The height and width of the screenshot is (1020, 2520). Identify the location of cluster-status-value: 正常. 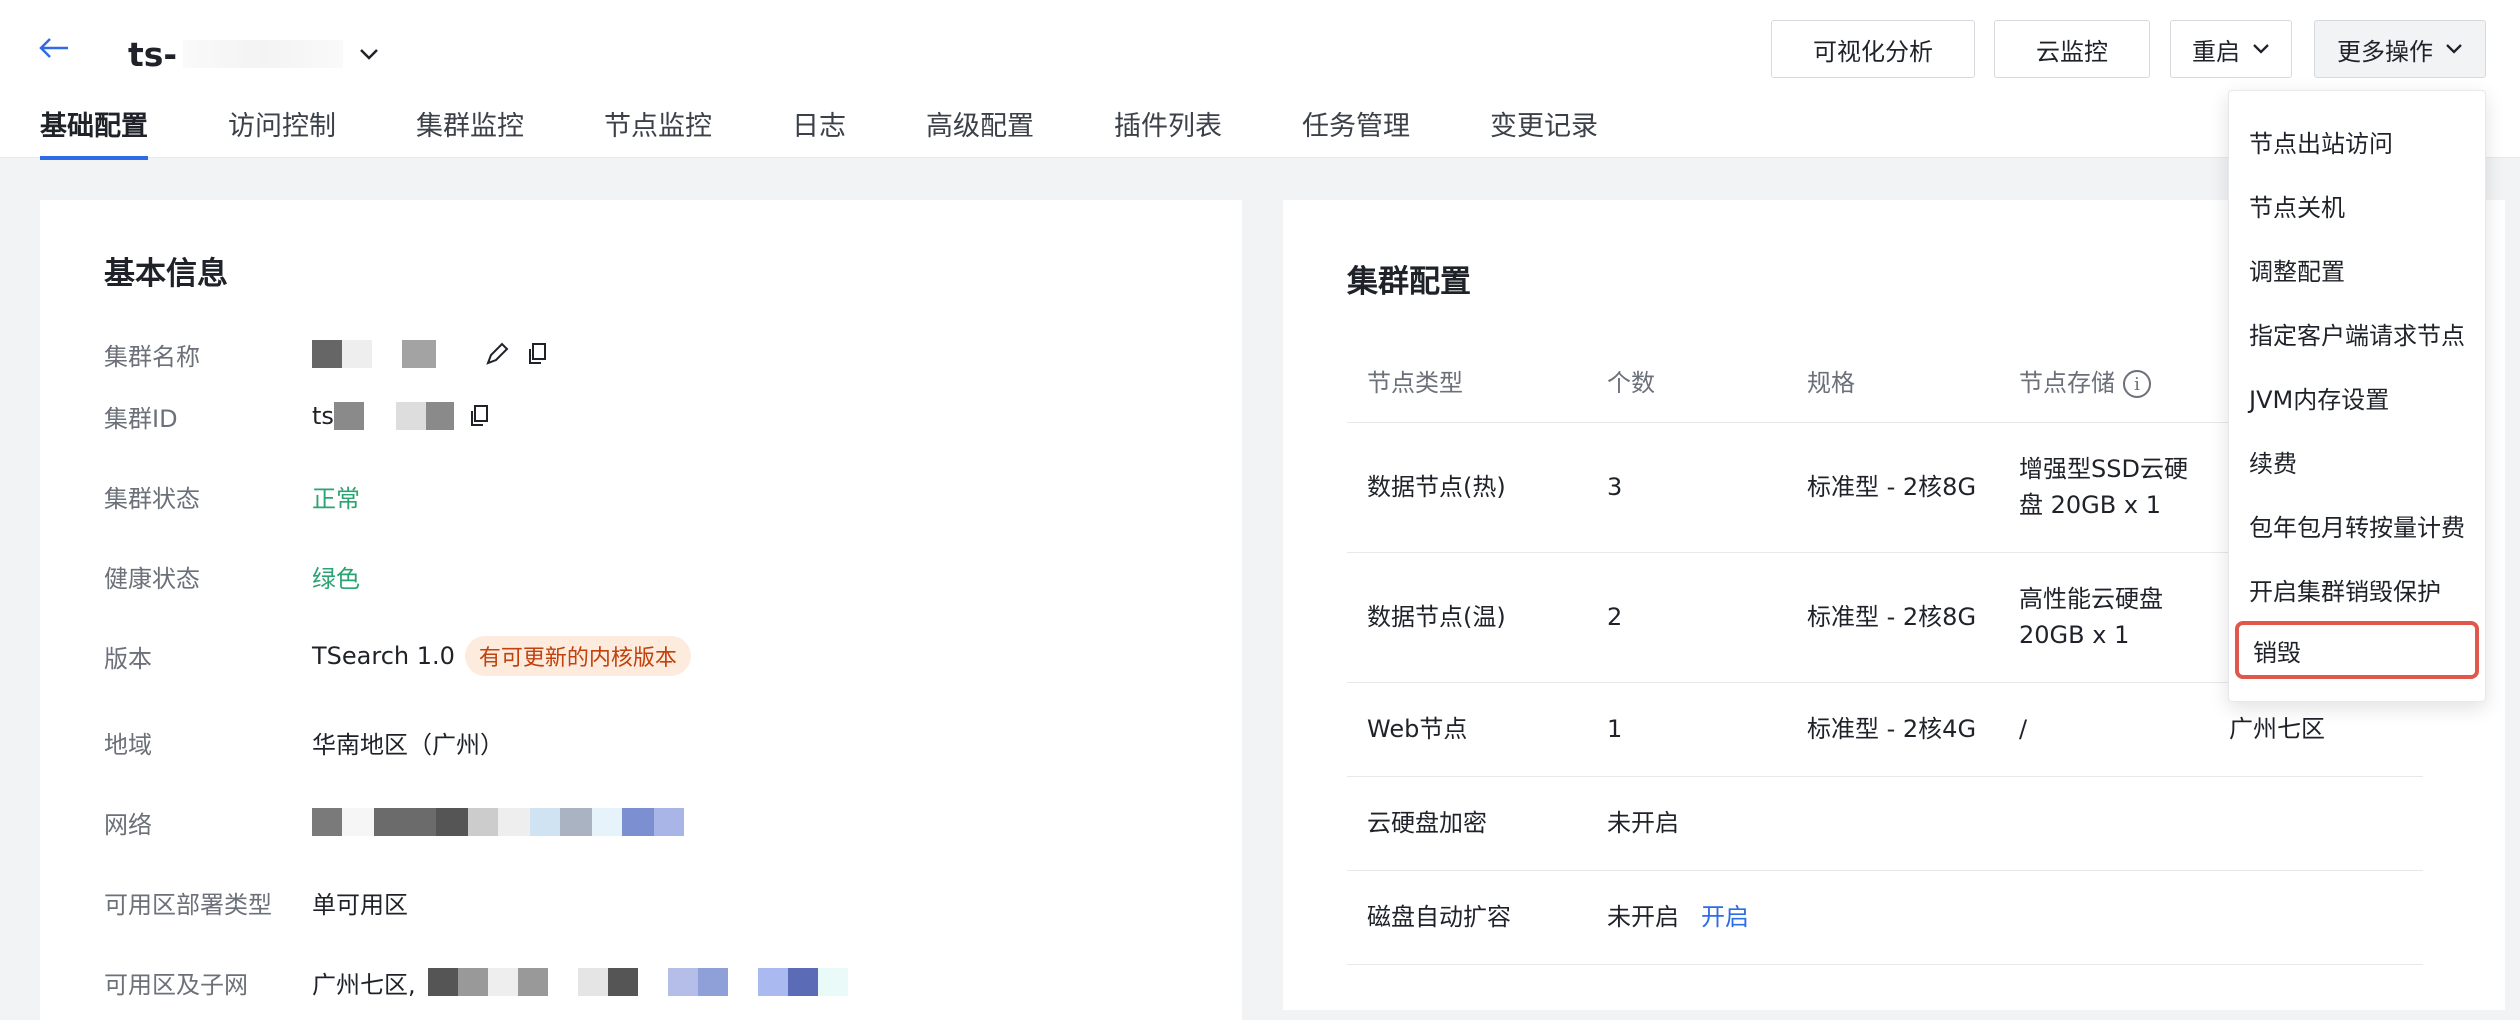
(336, 498).